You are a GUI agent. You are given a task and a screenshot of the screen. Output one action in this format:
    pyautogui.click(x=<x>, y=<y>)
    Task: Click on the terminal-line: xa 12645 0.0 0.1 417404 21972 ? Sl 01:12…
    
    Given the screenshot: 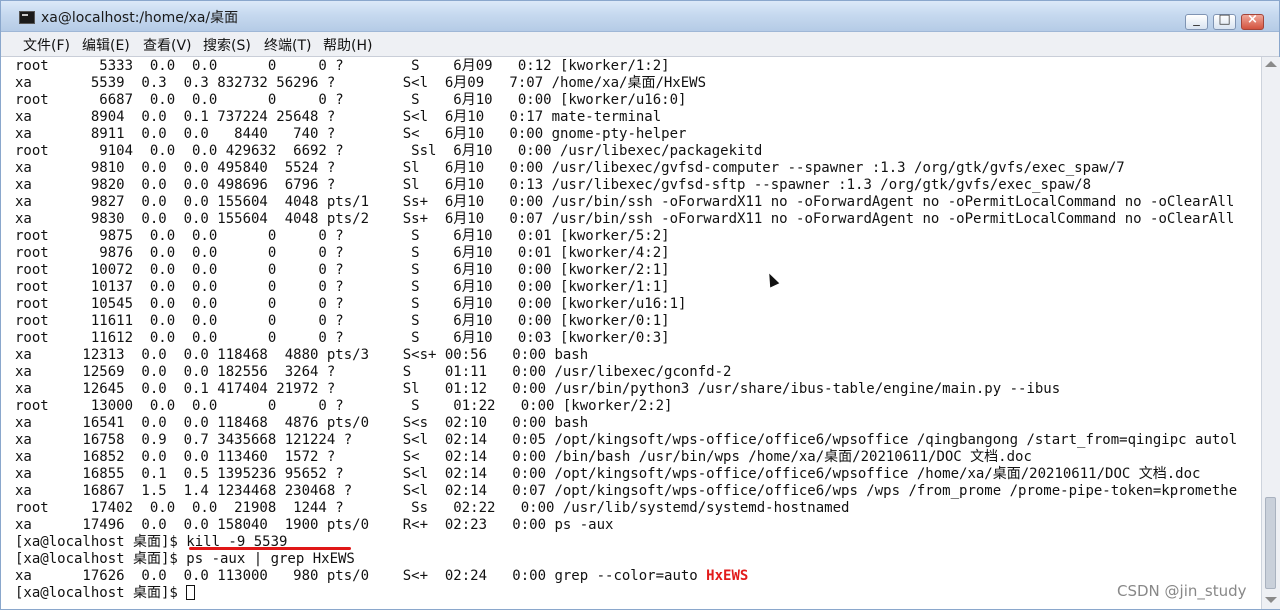 What is the action you would take?
    pyautogui.click(x=538, y=389)
    